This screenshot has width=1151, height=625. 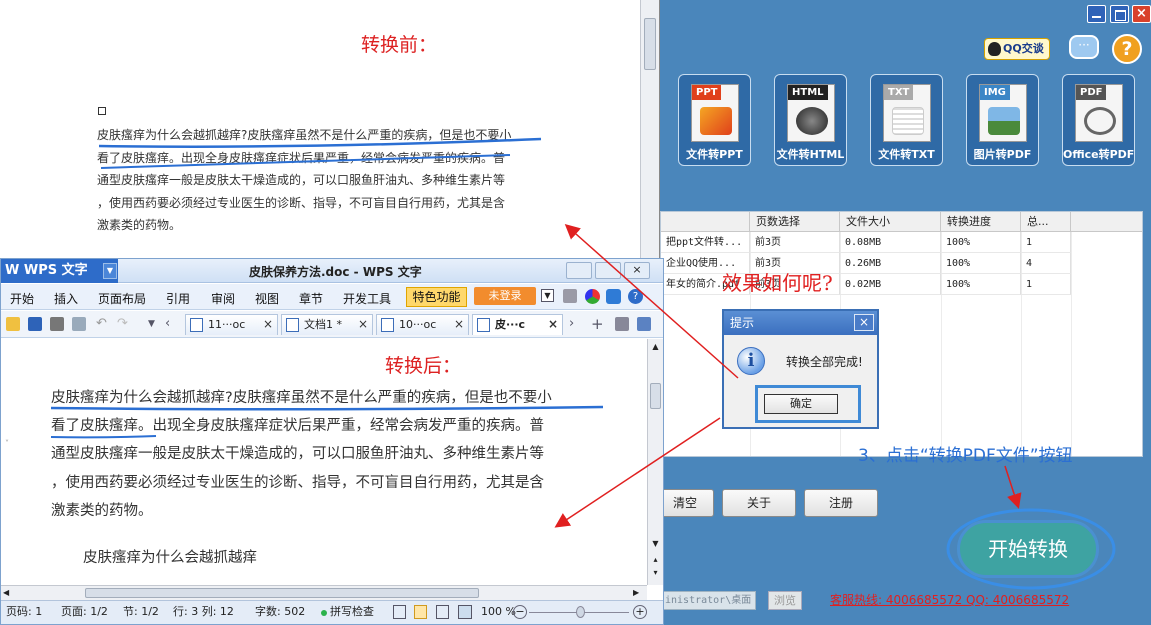 I want to click on arrow-to-start, so click(x=1013, y=487).